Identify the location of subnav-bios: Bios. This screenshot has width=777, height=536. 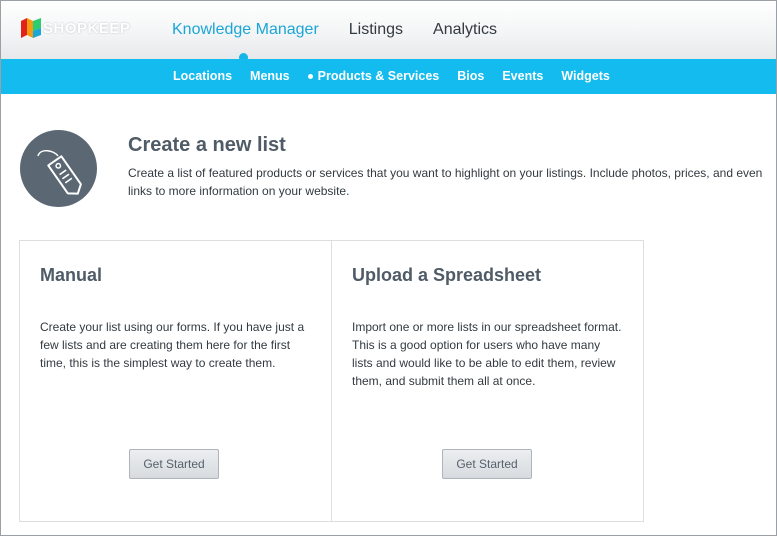
(470, 76).